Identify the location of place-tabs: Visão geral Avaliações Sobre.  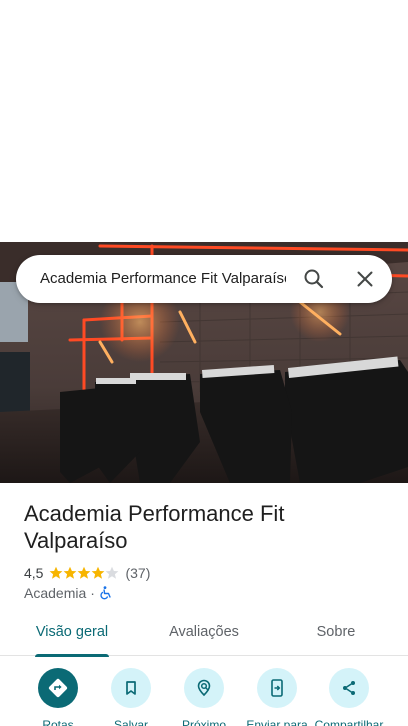
(204, 634).